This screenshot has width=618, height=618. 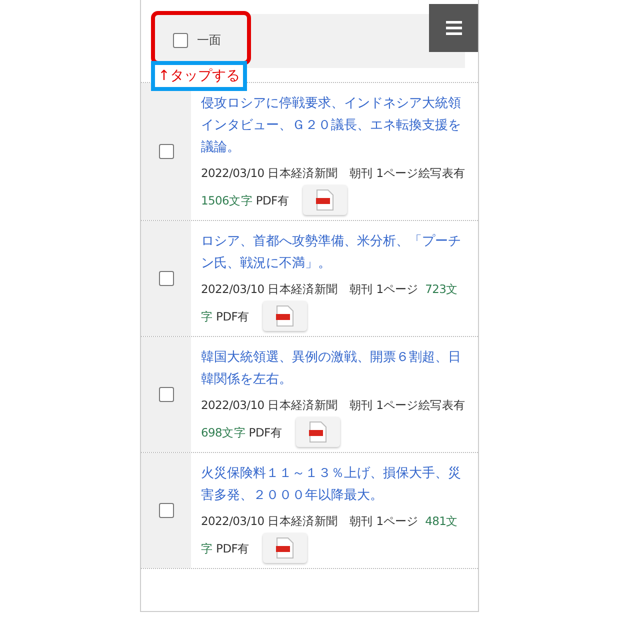 What do you see at coordinates (199, 76) in the screenshot?
I see `tap-callout: ↑タップする` at bounding box center [199, 76].